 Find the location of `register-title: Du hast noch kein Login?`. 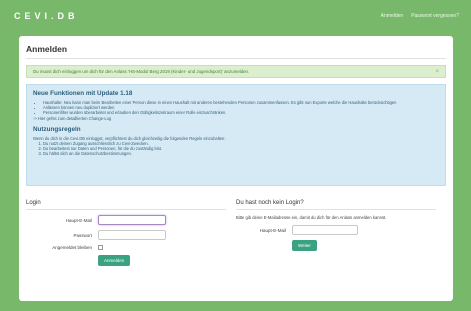

register-title: Du hast noch kein Login? is located at coordinates (270, 203).